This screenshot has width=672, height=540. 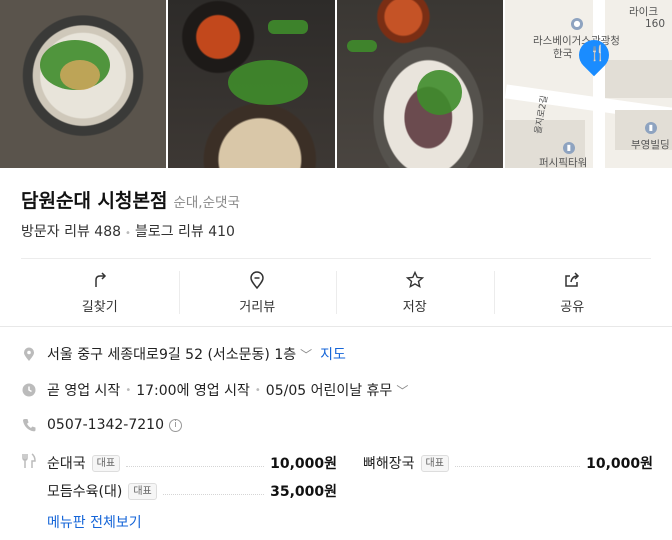 What do you see at coordinates (172, 355) in the screenshot?
I see `address-text: 서울 중구 세종대로9길 52 (서소문동) 1층` at bounding box center [172, 355].